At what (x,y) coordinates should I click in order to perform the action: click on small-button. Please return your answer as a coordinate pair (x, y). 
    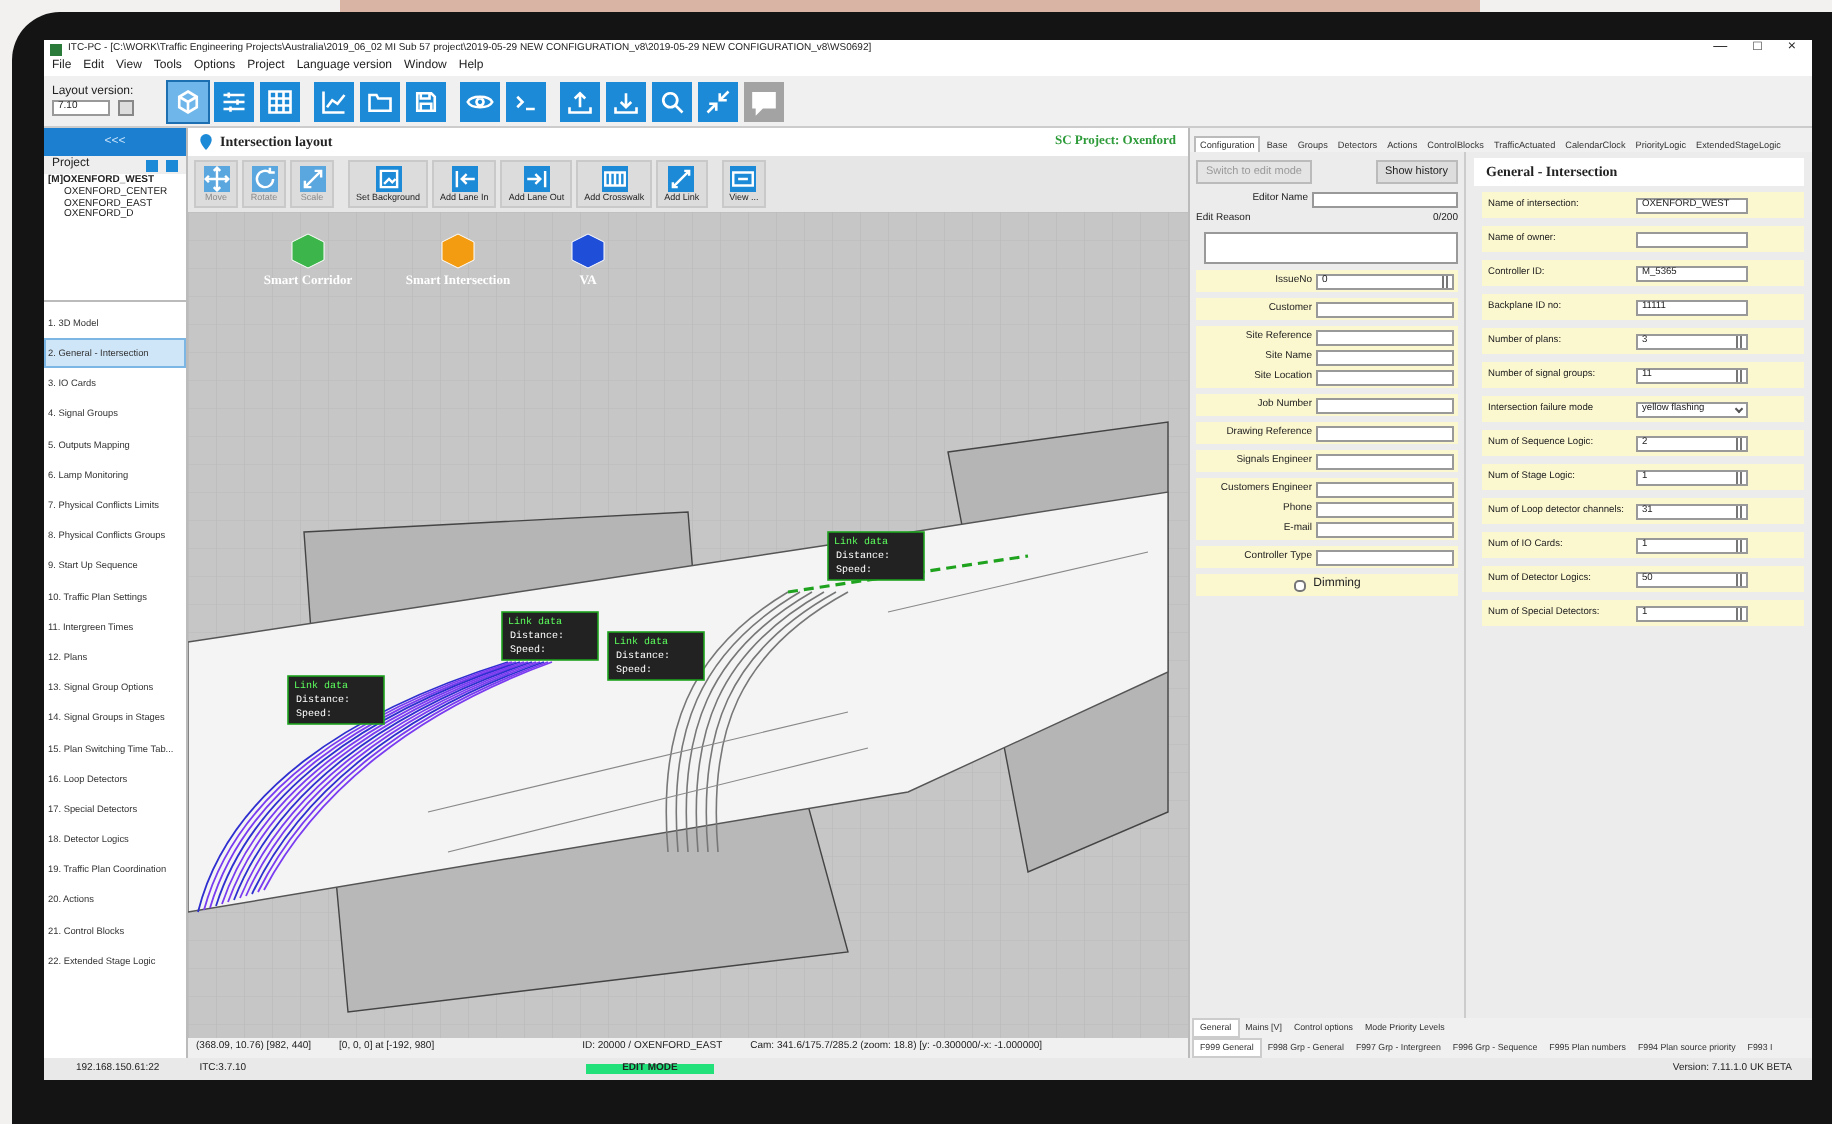
    Looking at the image, I should click on (125, 107).